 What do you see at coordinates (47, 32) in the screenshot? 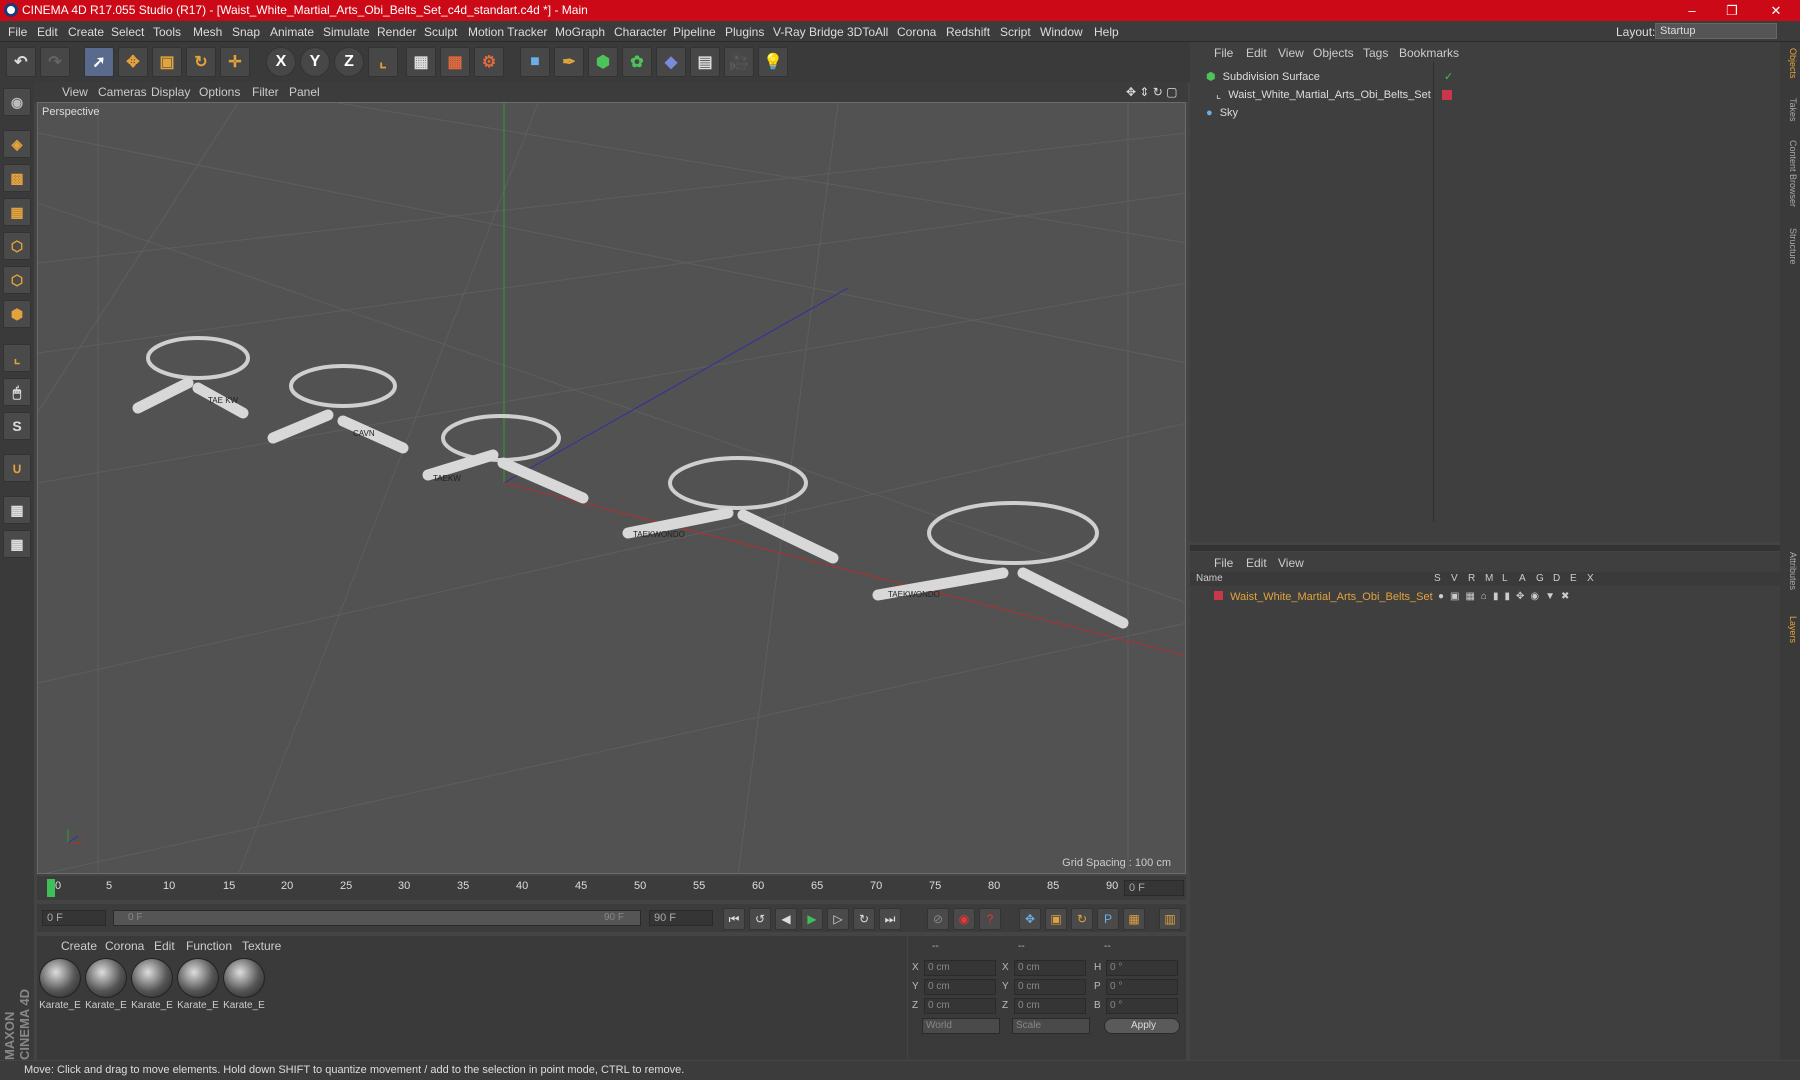
I see `menu-edit: Edit` at bounding box center [47, 32].